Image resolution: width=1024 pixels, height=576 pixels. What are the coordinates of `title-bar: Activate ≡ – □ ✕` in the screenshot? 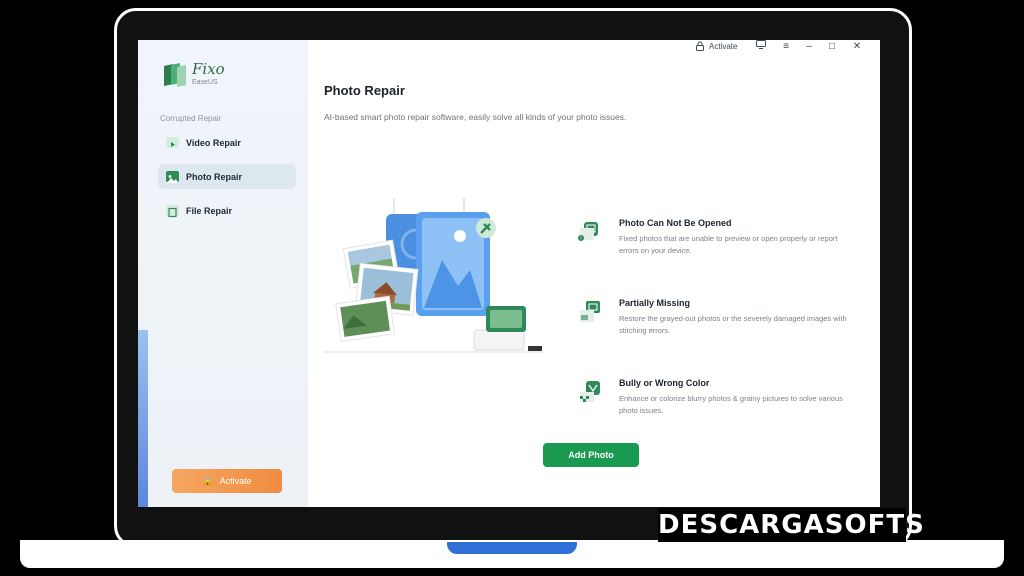 It's located at (594, 48).